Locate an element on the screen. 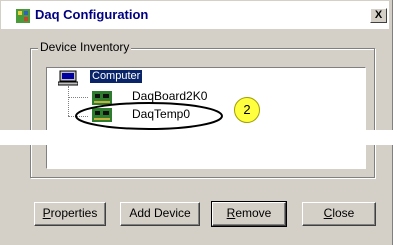 This screenshot has height=245, width=398. tree-node-computer: Computer is located at coordinates (116, 76).